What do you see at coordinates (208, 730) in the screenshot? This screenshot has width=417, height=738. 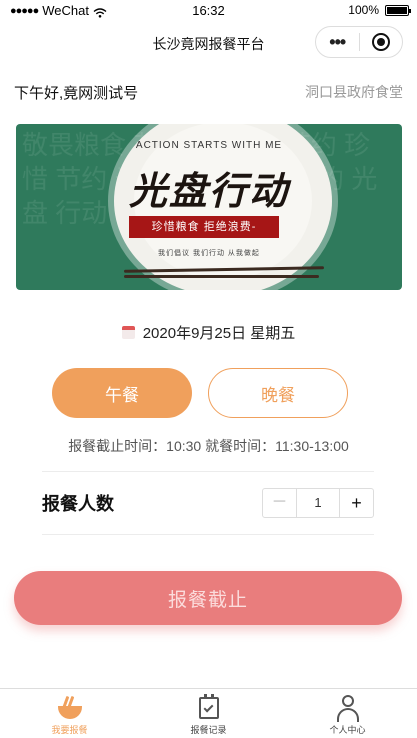 I see `tab-label: 报餐记录` at bounding box center [208, 730].